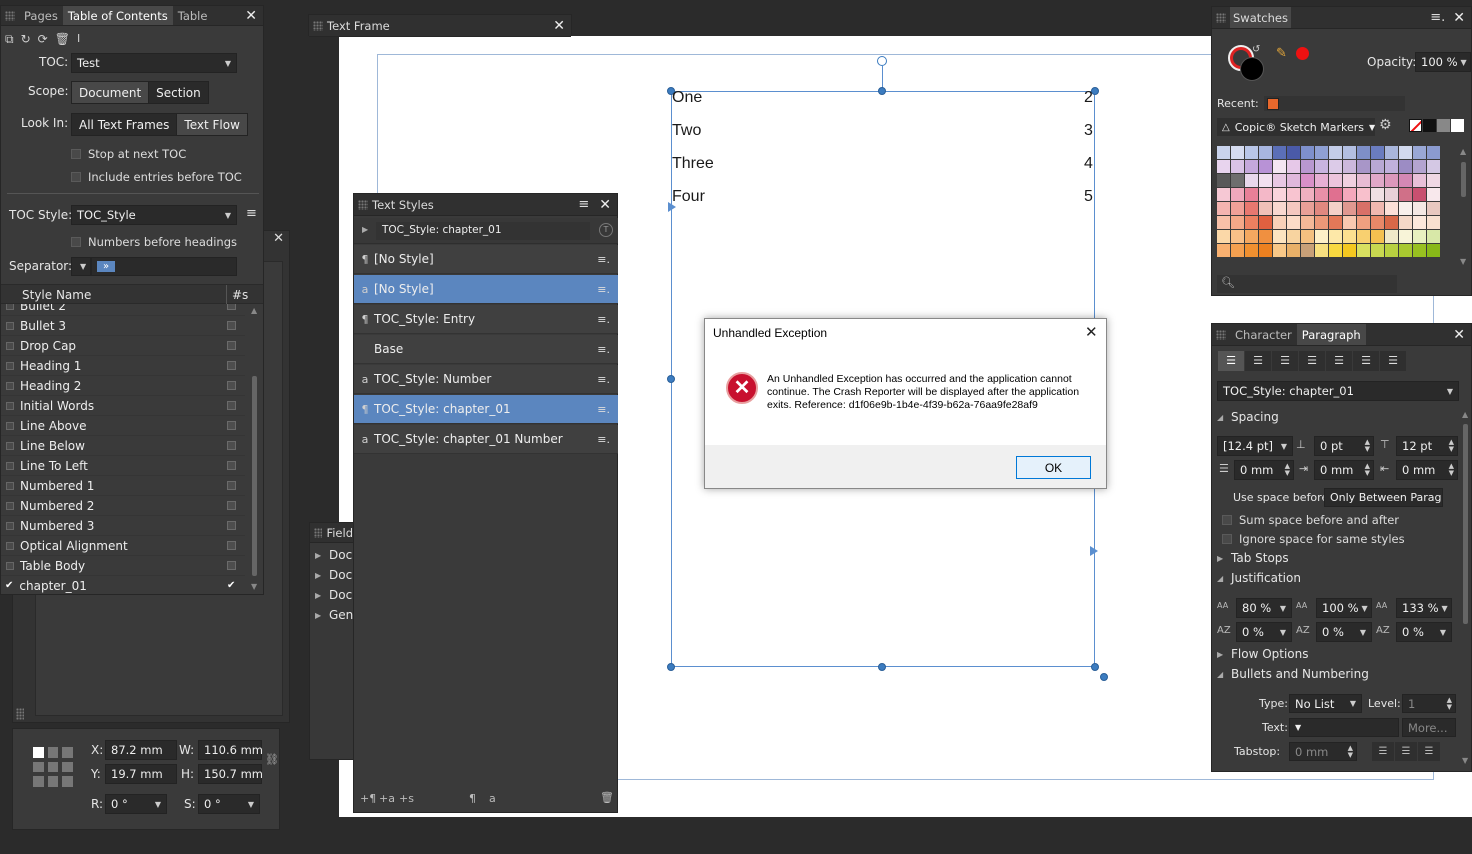 The height and width of the screenshot is (854, 1472). What do you see at coordinates (1310, 520) in the screenshot?
I see `sum-space-row: Sum space before and after` at bounding box center [1310, 520].